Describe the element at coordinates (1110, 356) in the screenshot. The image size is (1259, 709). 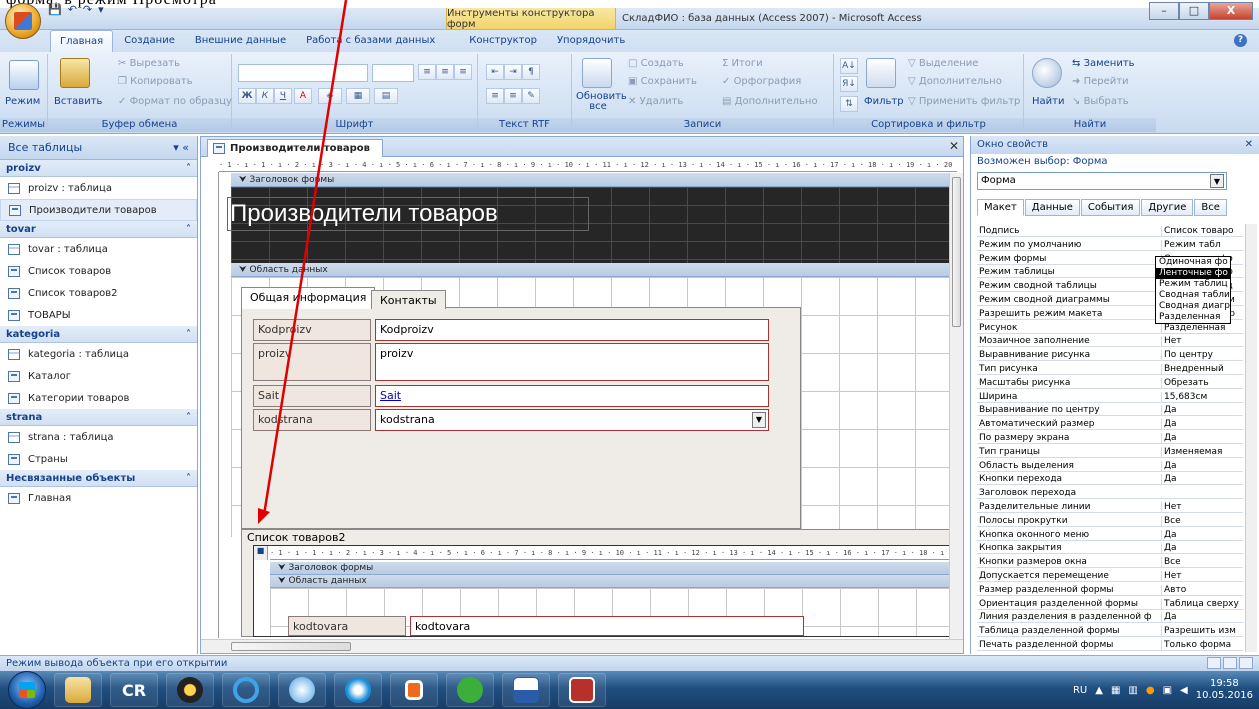
I see `property-row: Выравнивание рисунка По центру` at that location.